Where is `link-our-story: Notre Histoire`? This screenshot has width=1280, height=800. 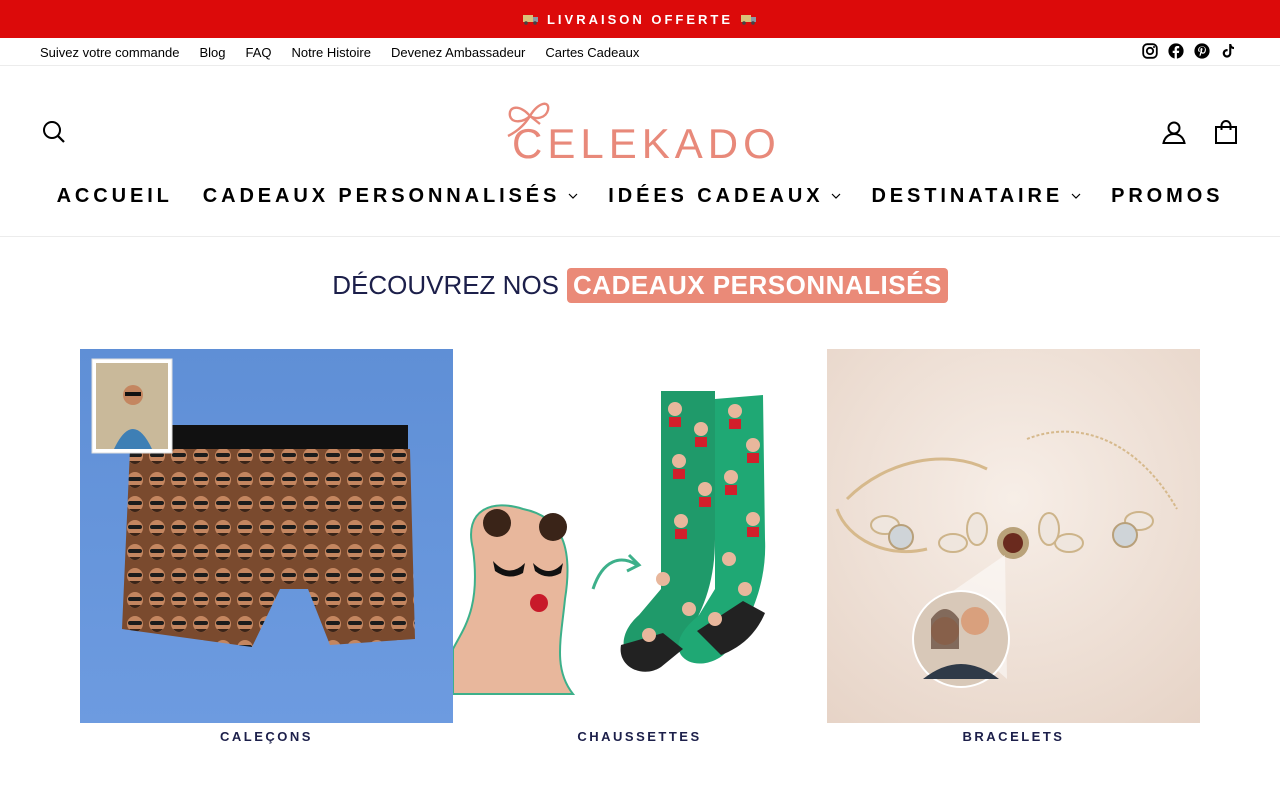
link-our-story: Notre Histoire is located at coordinates (331, 52).